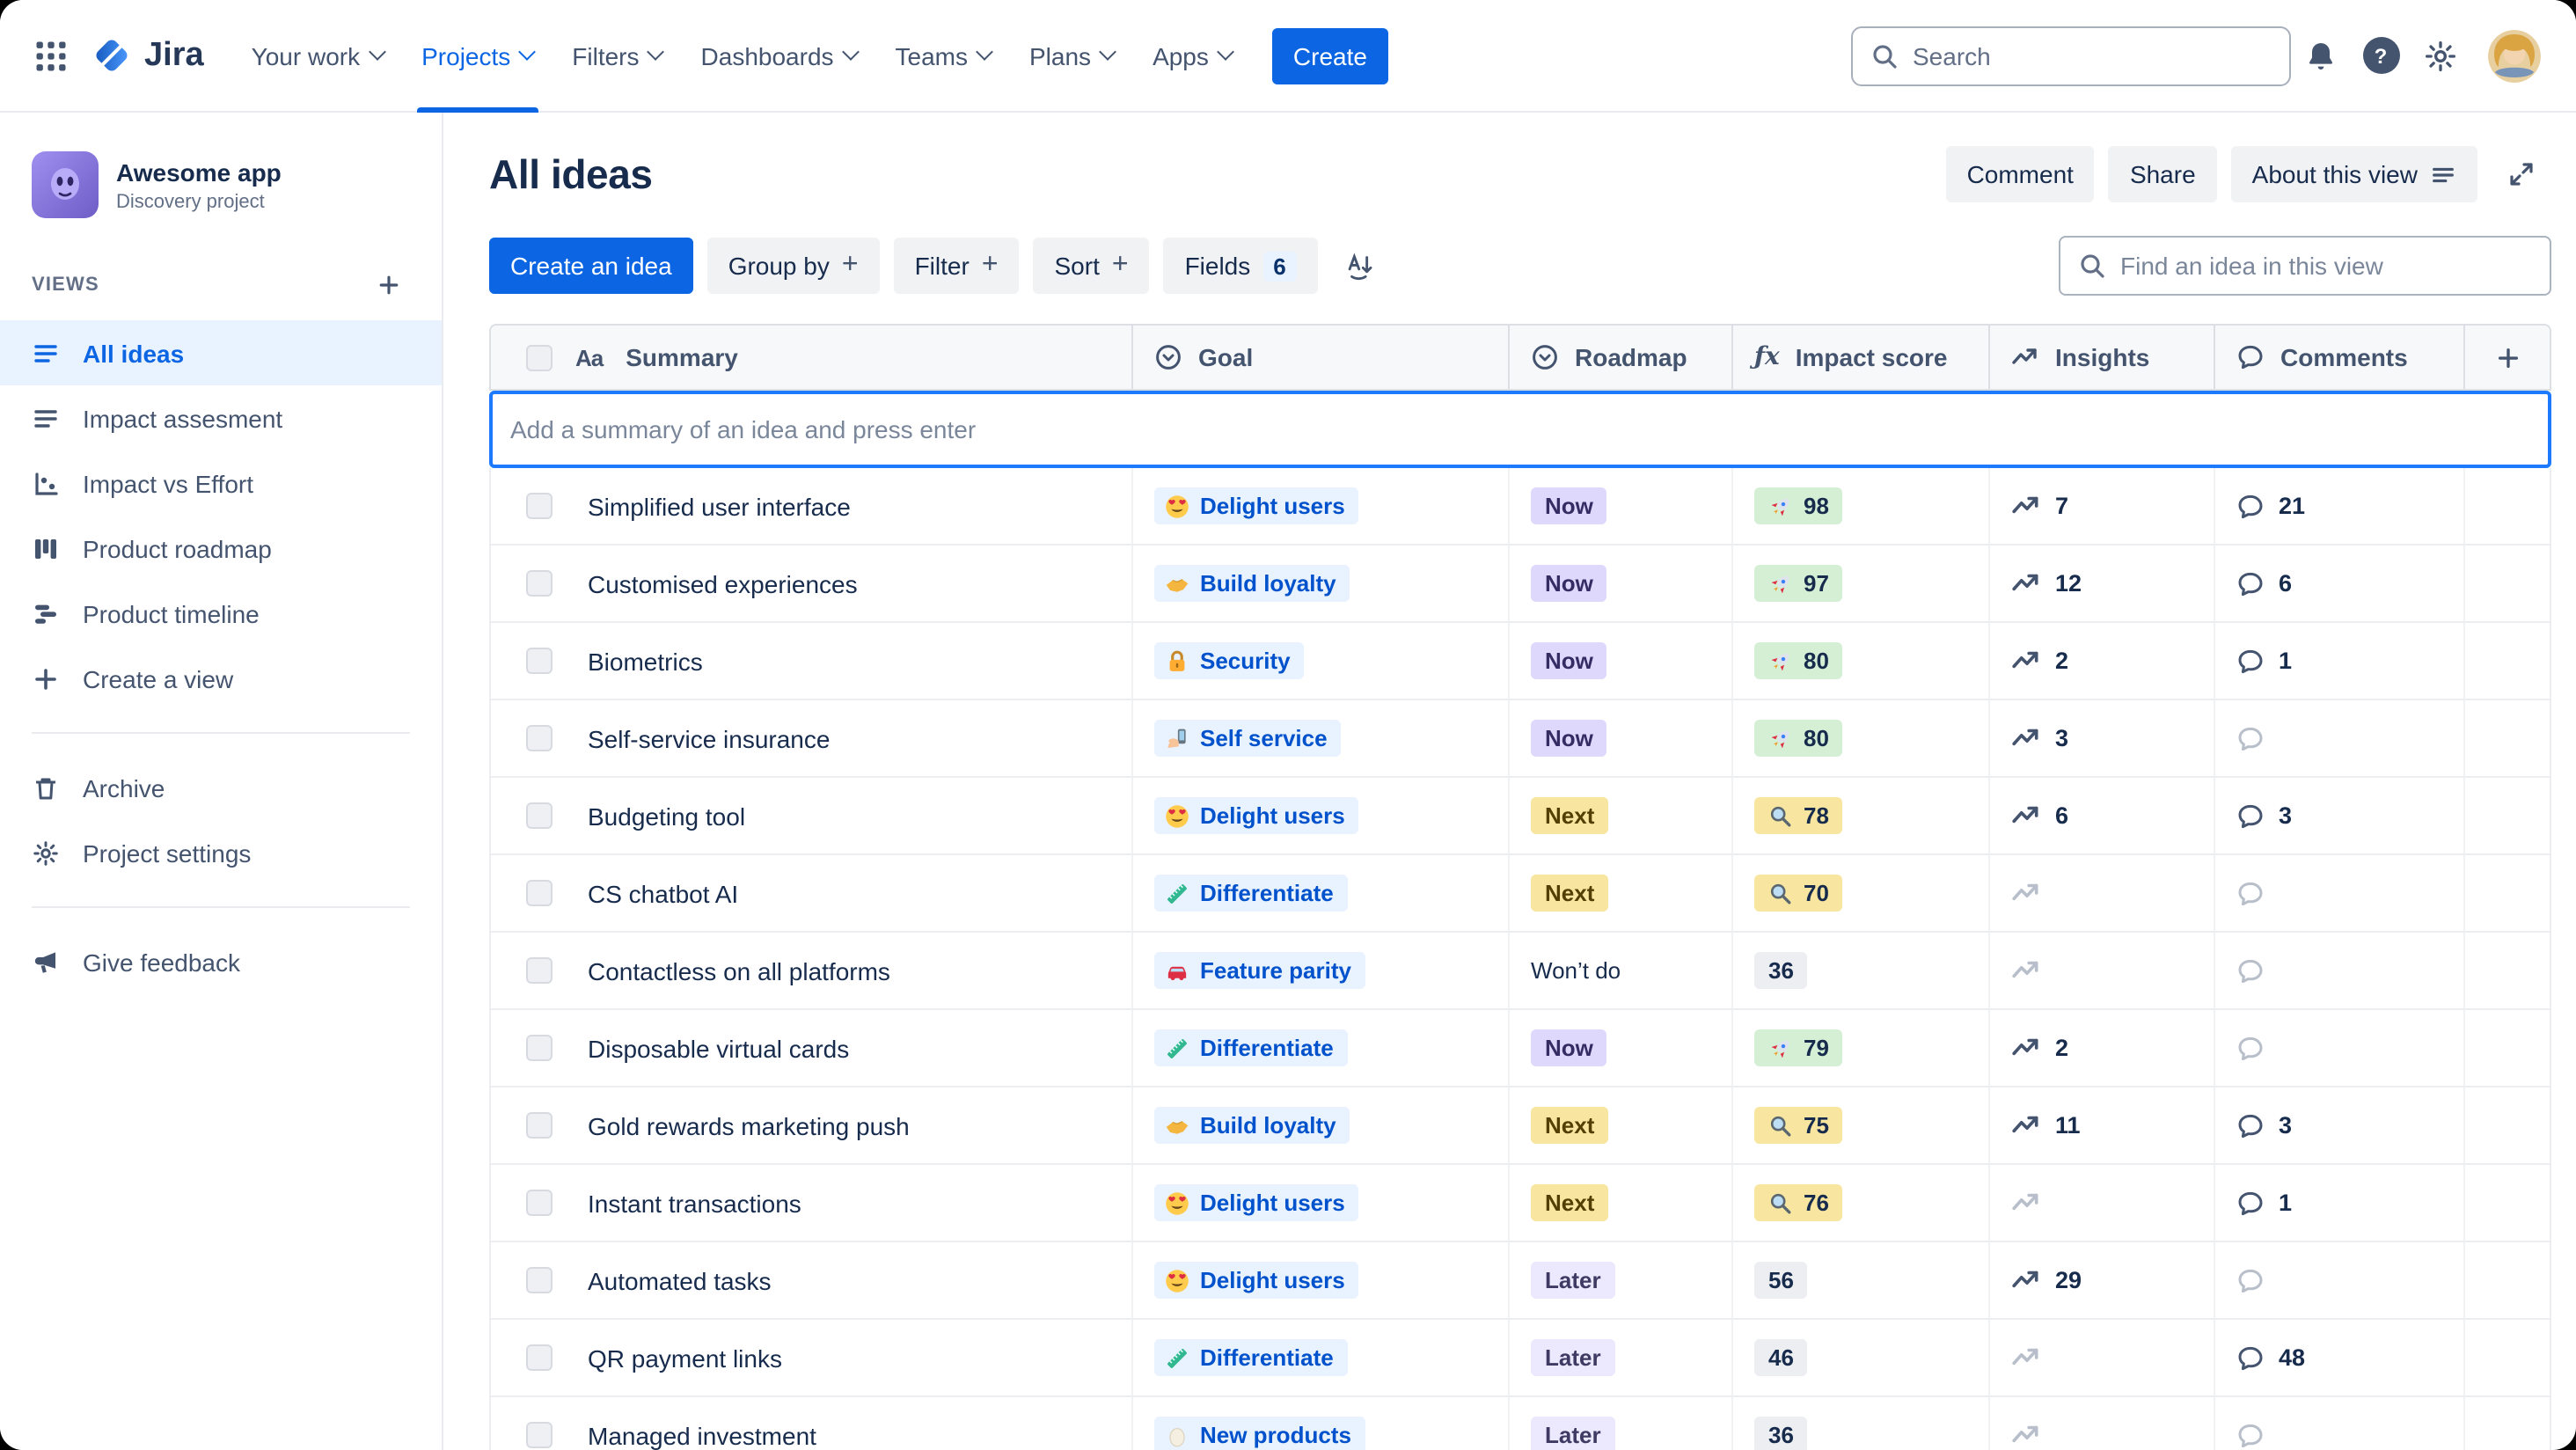 The width and height of the screenshot is (2576, 1450). I want to click on goal-chip: Self service, so click(1248, 738).